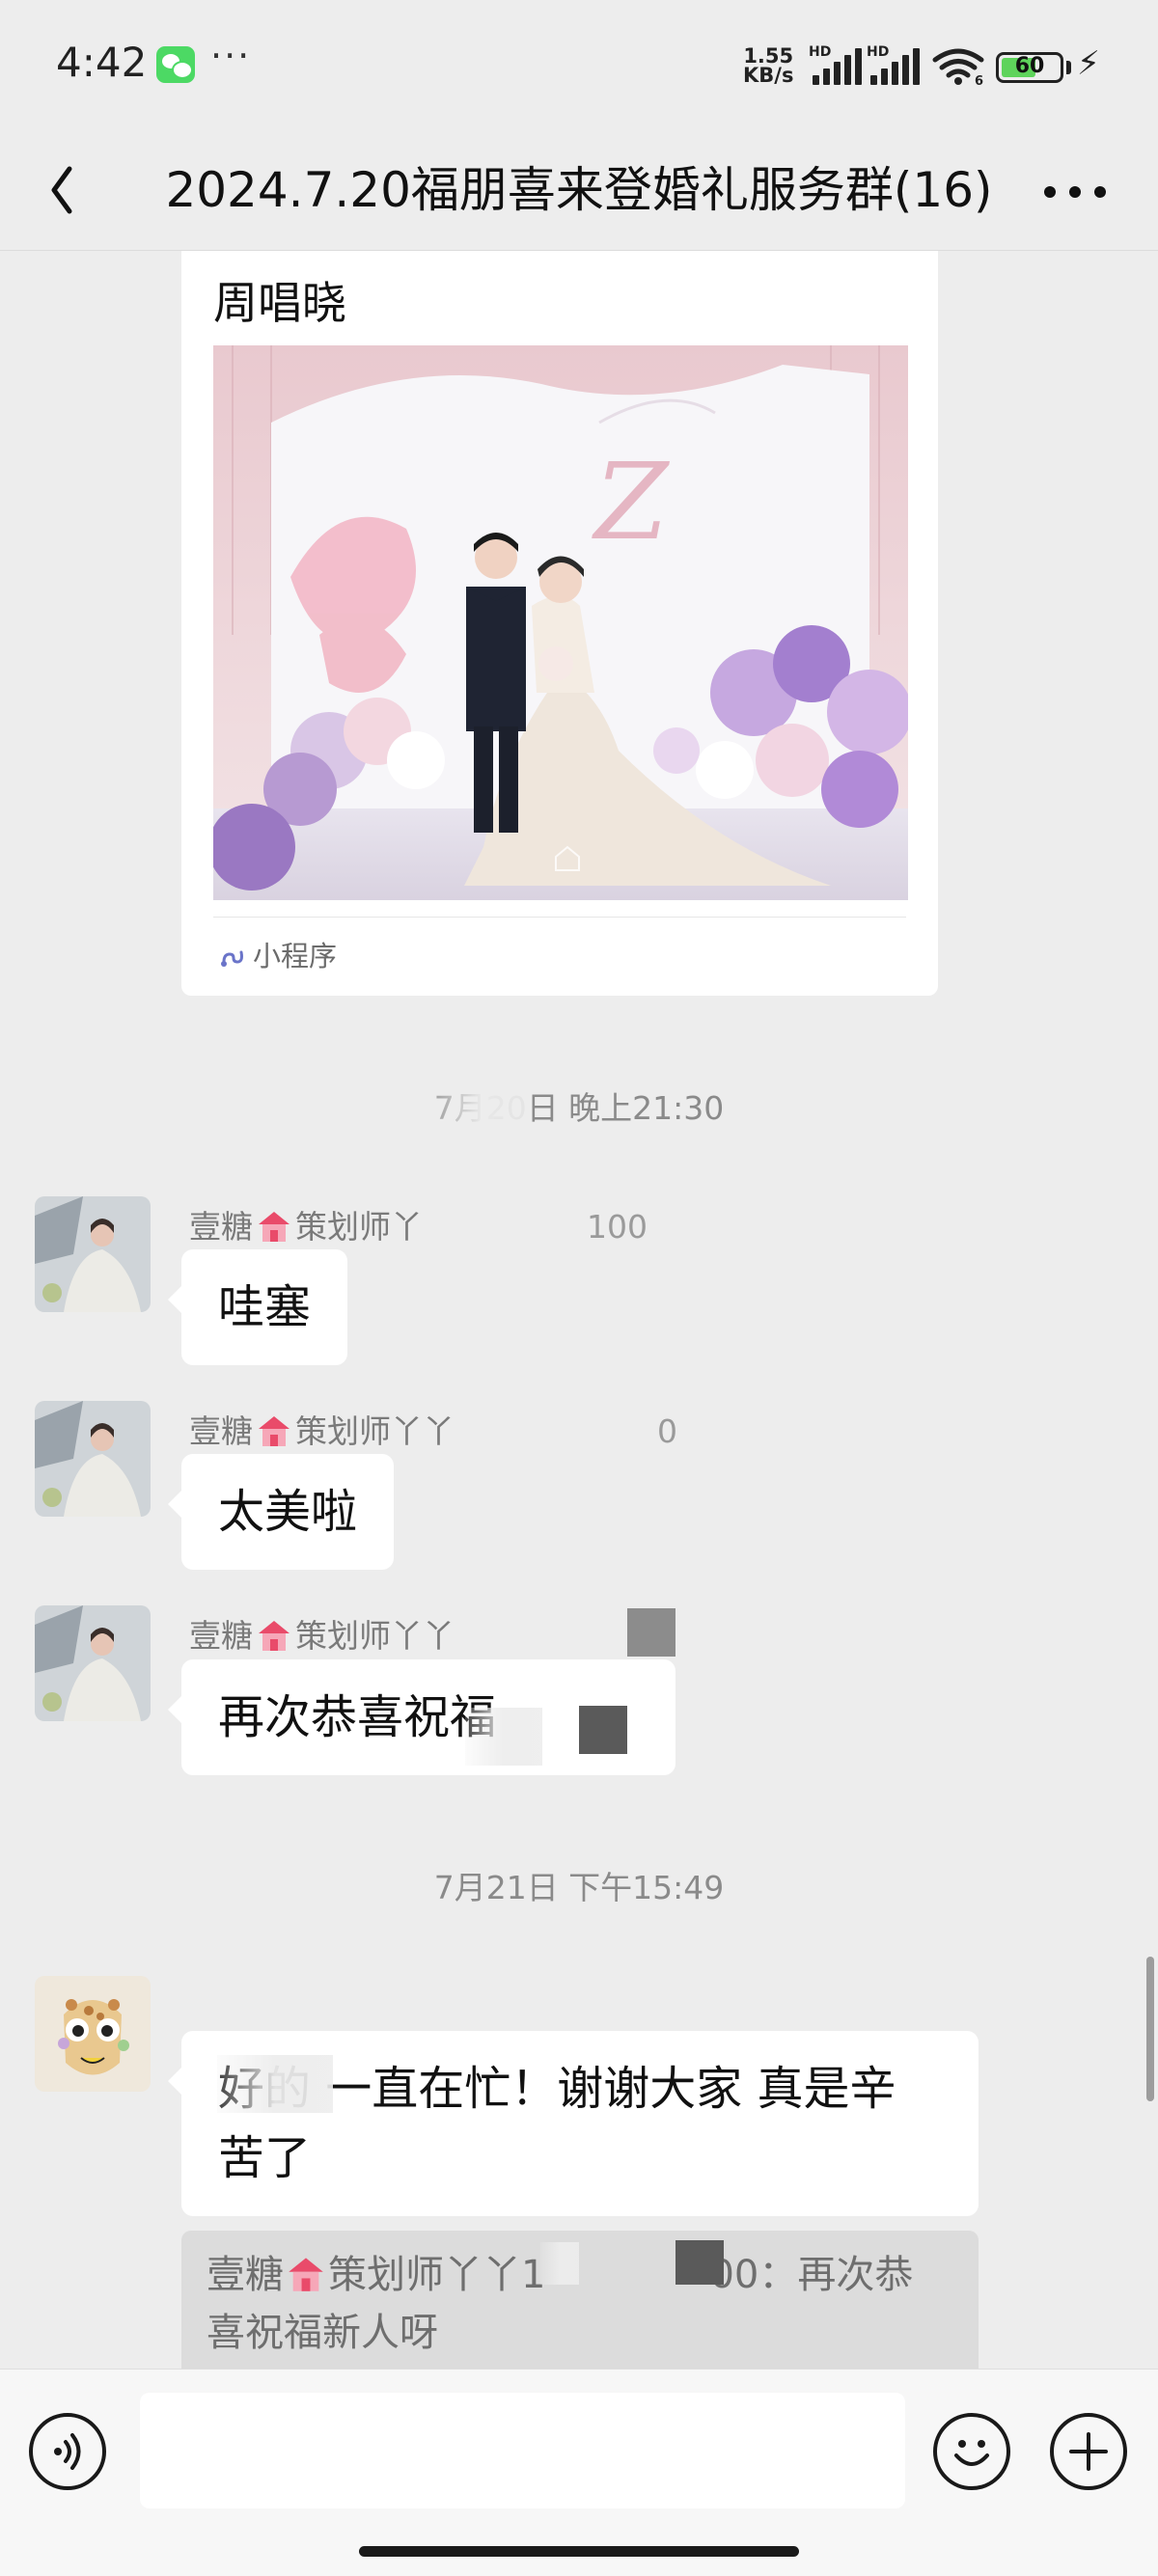 The height and width of the screenshot is (2576, 1158). Describe the element at coordinates (811, 2275) in the screenshot. I see `quote-text-tail: 00：再次恭` at that location.